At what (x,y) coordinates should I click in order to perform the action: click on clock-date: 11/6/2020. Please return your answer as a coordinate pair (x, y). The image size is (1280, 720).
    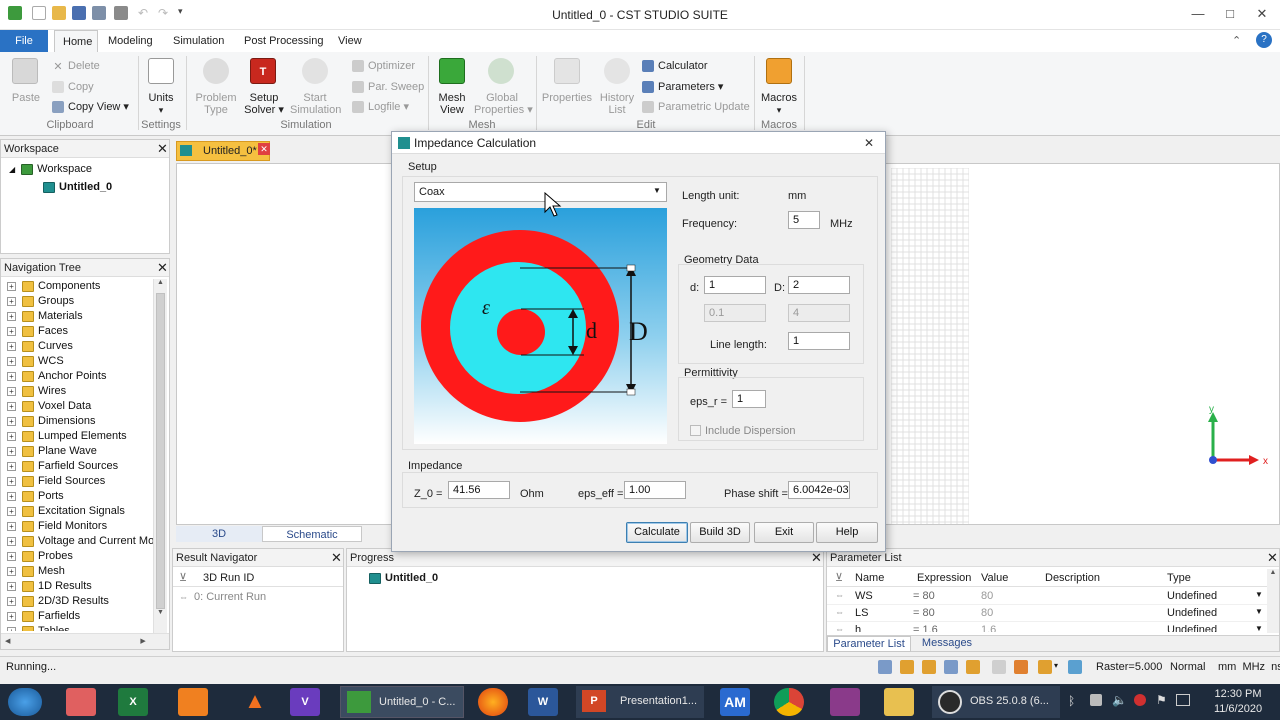
    Looking at the image, I should click on (1238, 709).